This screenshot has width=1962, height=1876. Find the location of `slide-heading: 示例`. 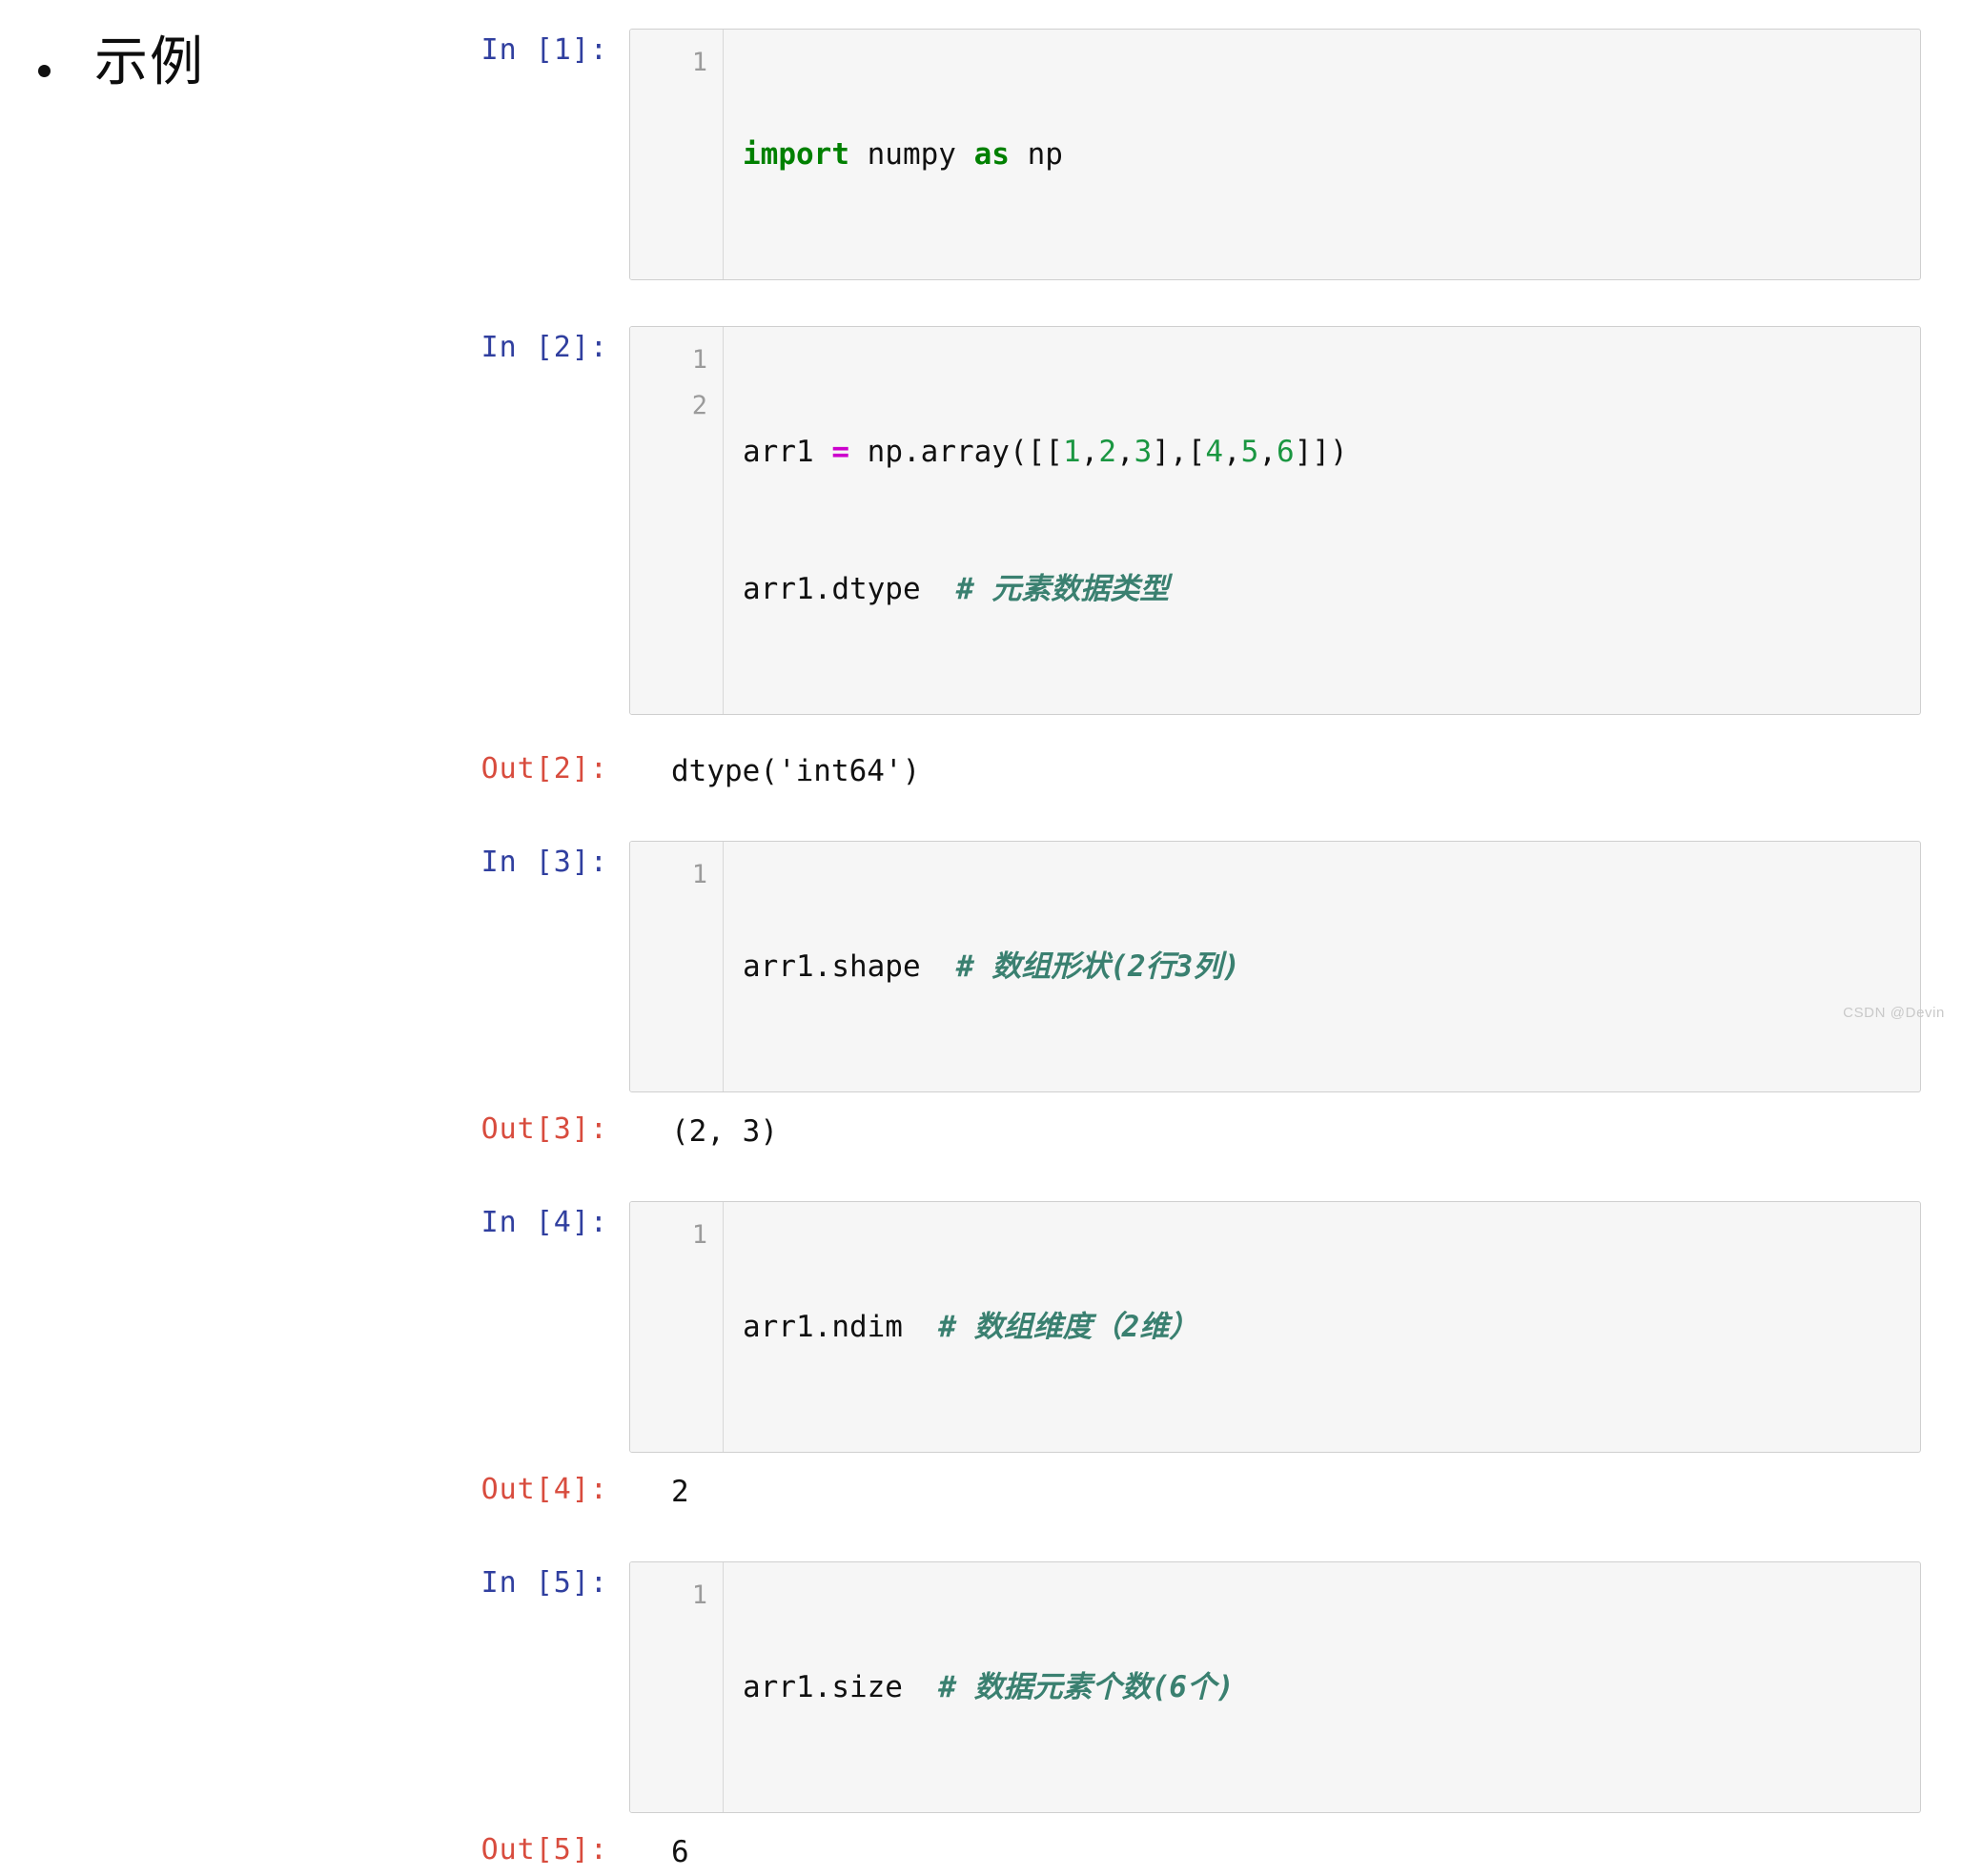

slide-heading: 示例 is located at coordinates (121, 62).